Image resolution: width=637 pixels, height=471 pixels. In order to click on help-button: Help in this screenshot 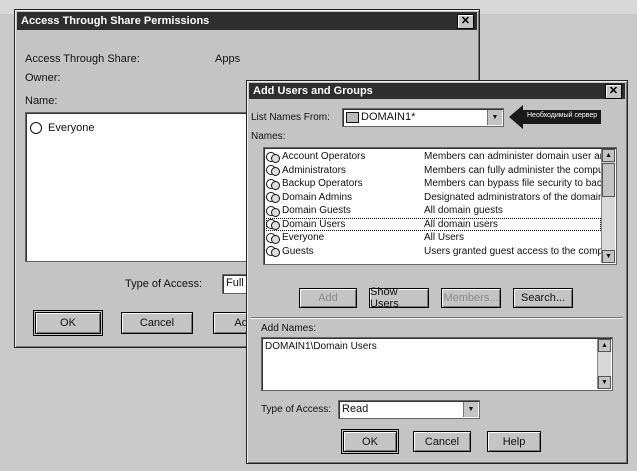, I will do `click(514, 441)`.